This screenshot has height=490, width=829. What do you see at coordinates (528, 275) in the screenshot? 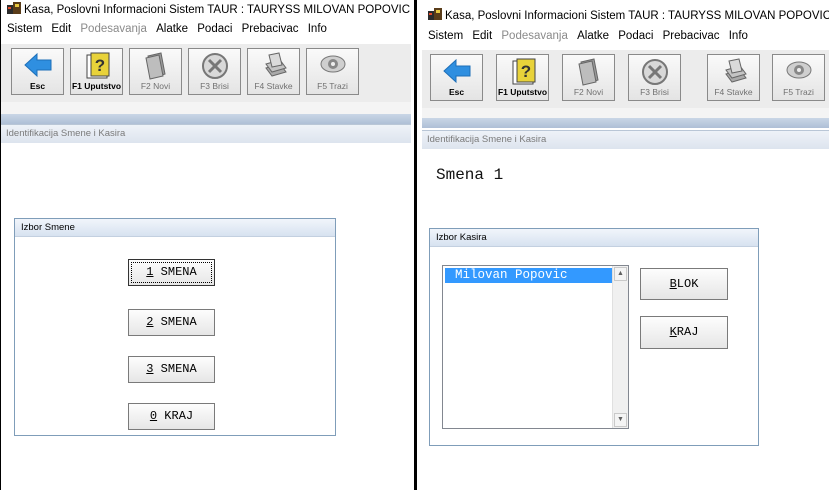
I see `list-item: Milovan Popovic` at bounding box center [528, 275].